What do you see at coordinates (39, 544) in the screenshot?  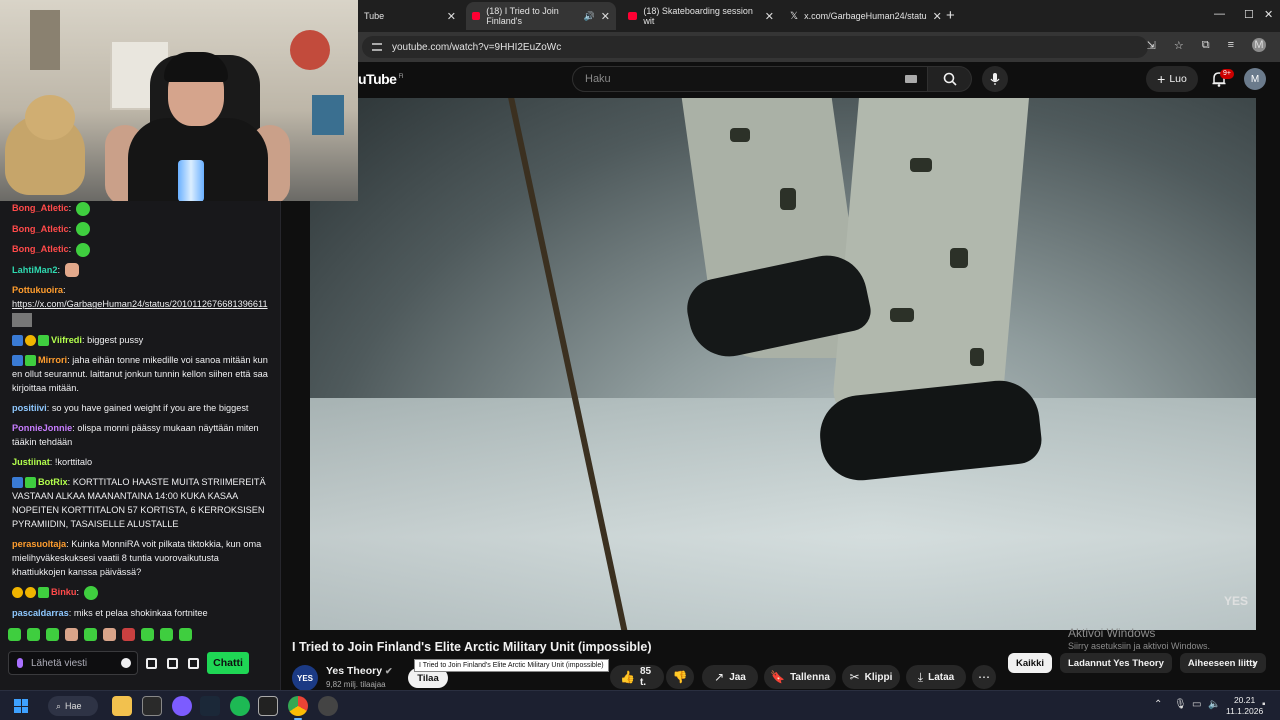 I see `chat-username: perasuoltaja` at bounding box center [39, 544].